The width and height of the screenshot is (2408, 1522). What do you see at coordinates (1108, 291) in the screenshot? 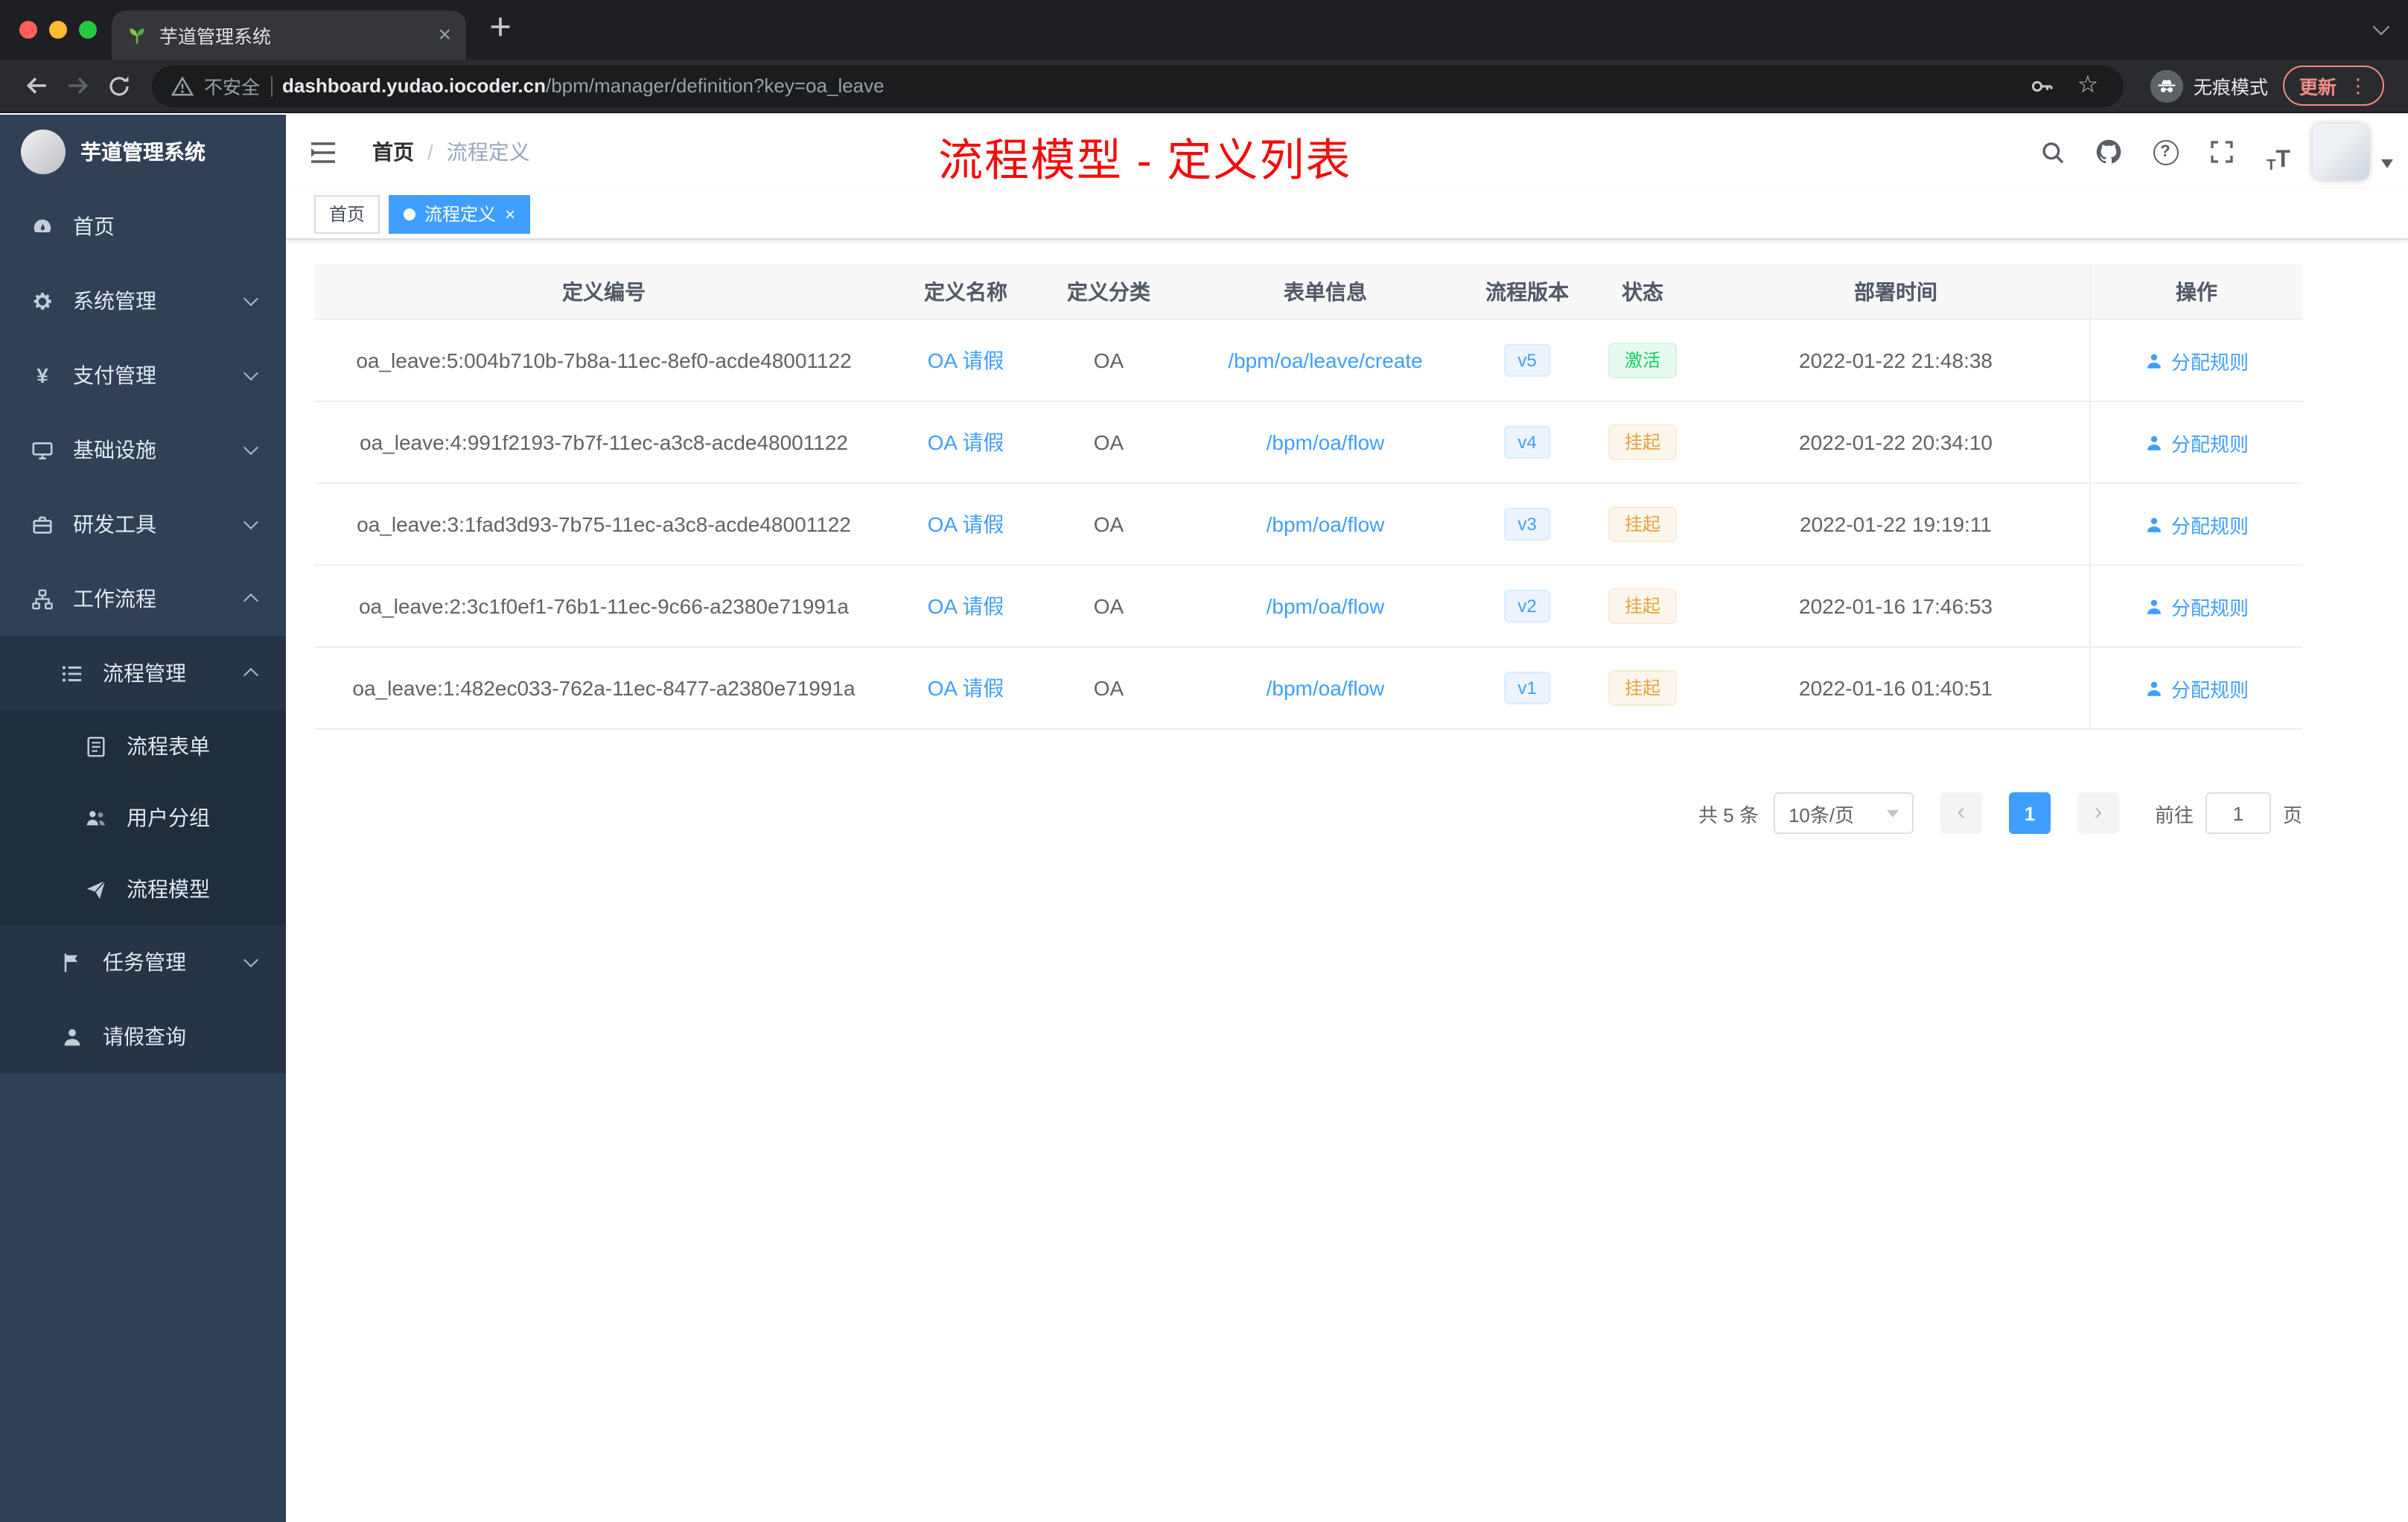
I see `col-header: 定义分类` at bounding box center [1108, 291].